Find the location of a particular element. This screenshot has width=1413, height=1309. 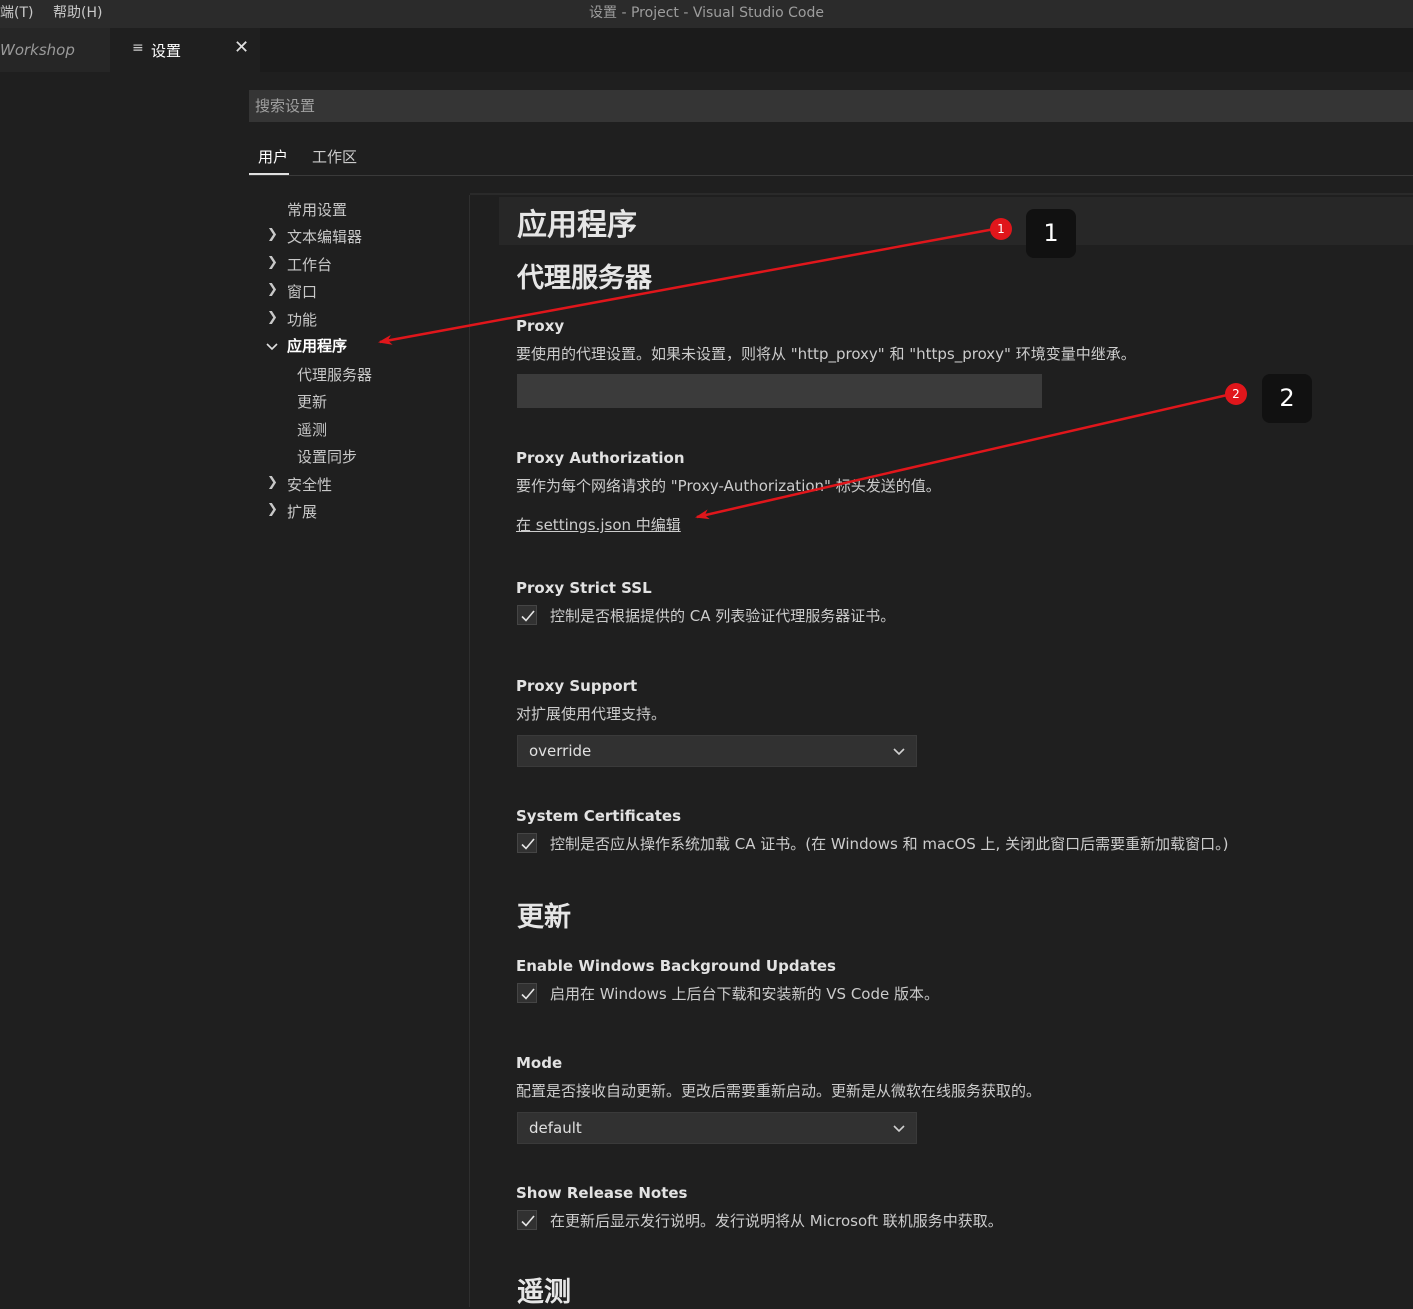

annotation-callout-1: 1 is located at coordinates (1051, 233).